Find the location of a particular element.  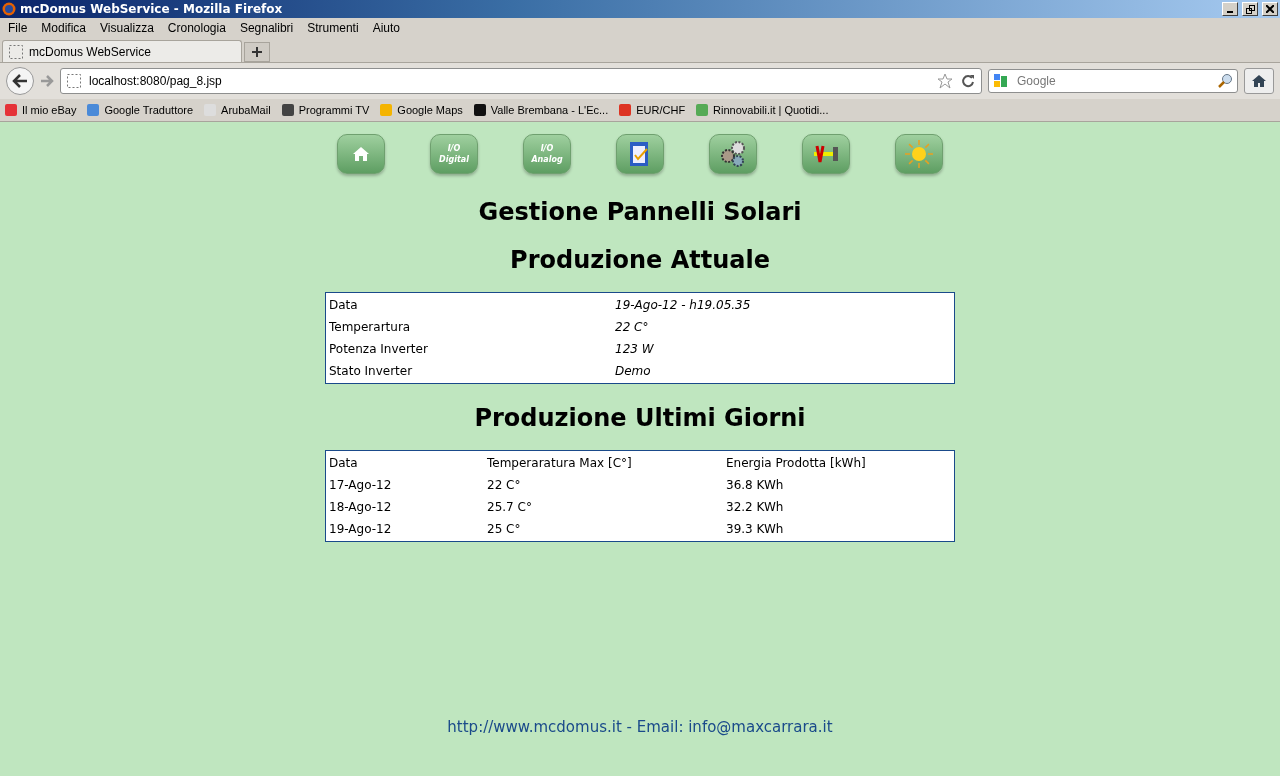

table-cell-text: 39.3 KWh is located at coordinates (755, 529).